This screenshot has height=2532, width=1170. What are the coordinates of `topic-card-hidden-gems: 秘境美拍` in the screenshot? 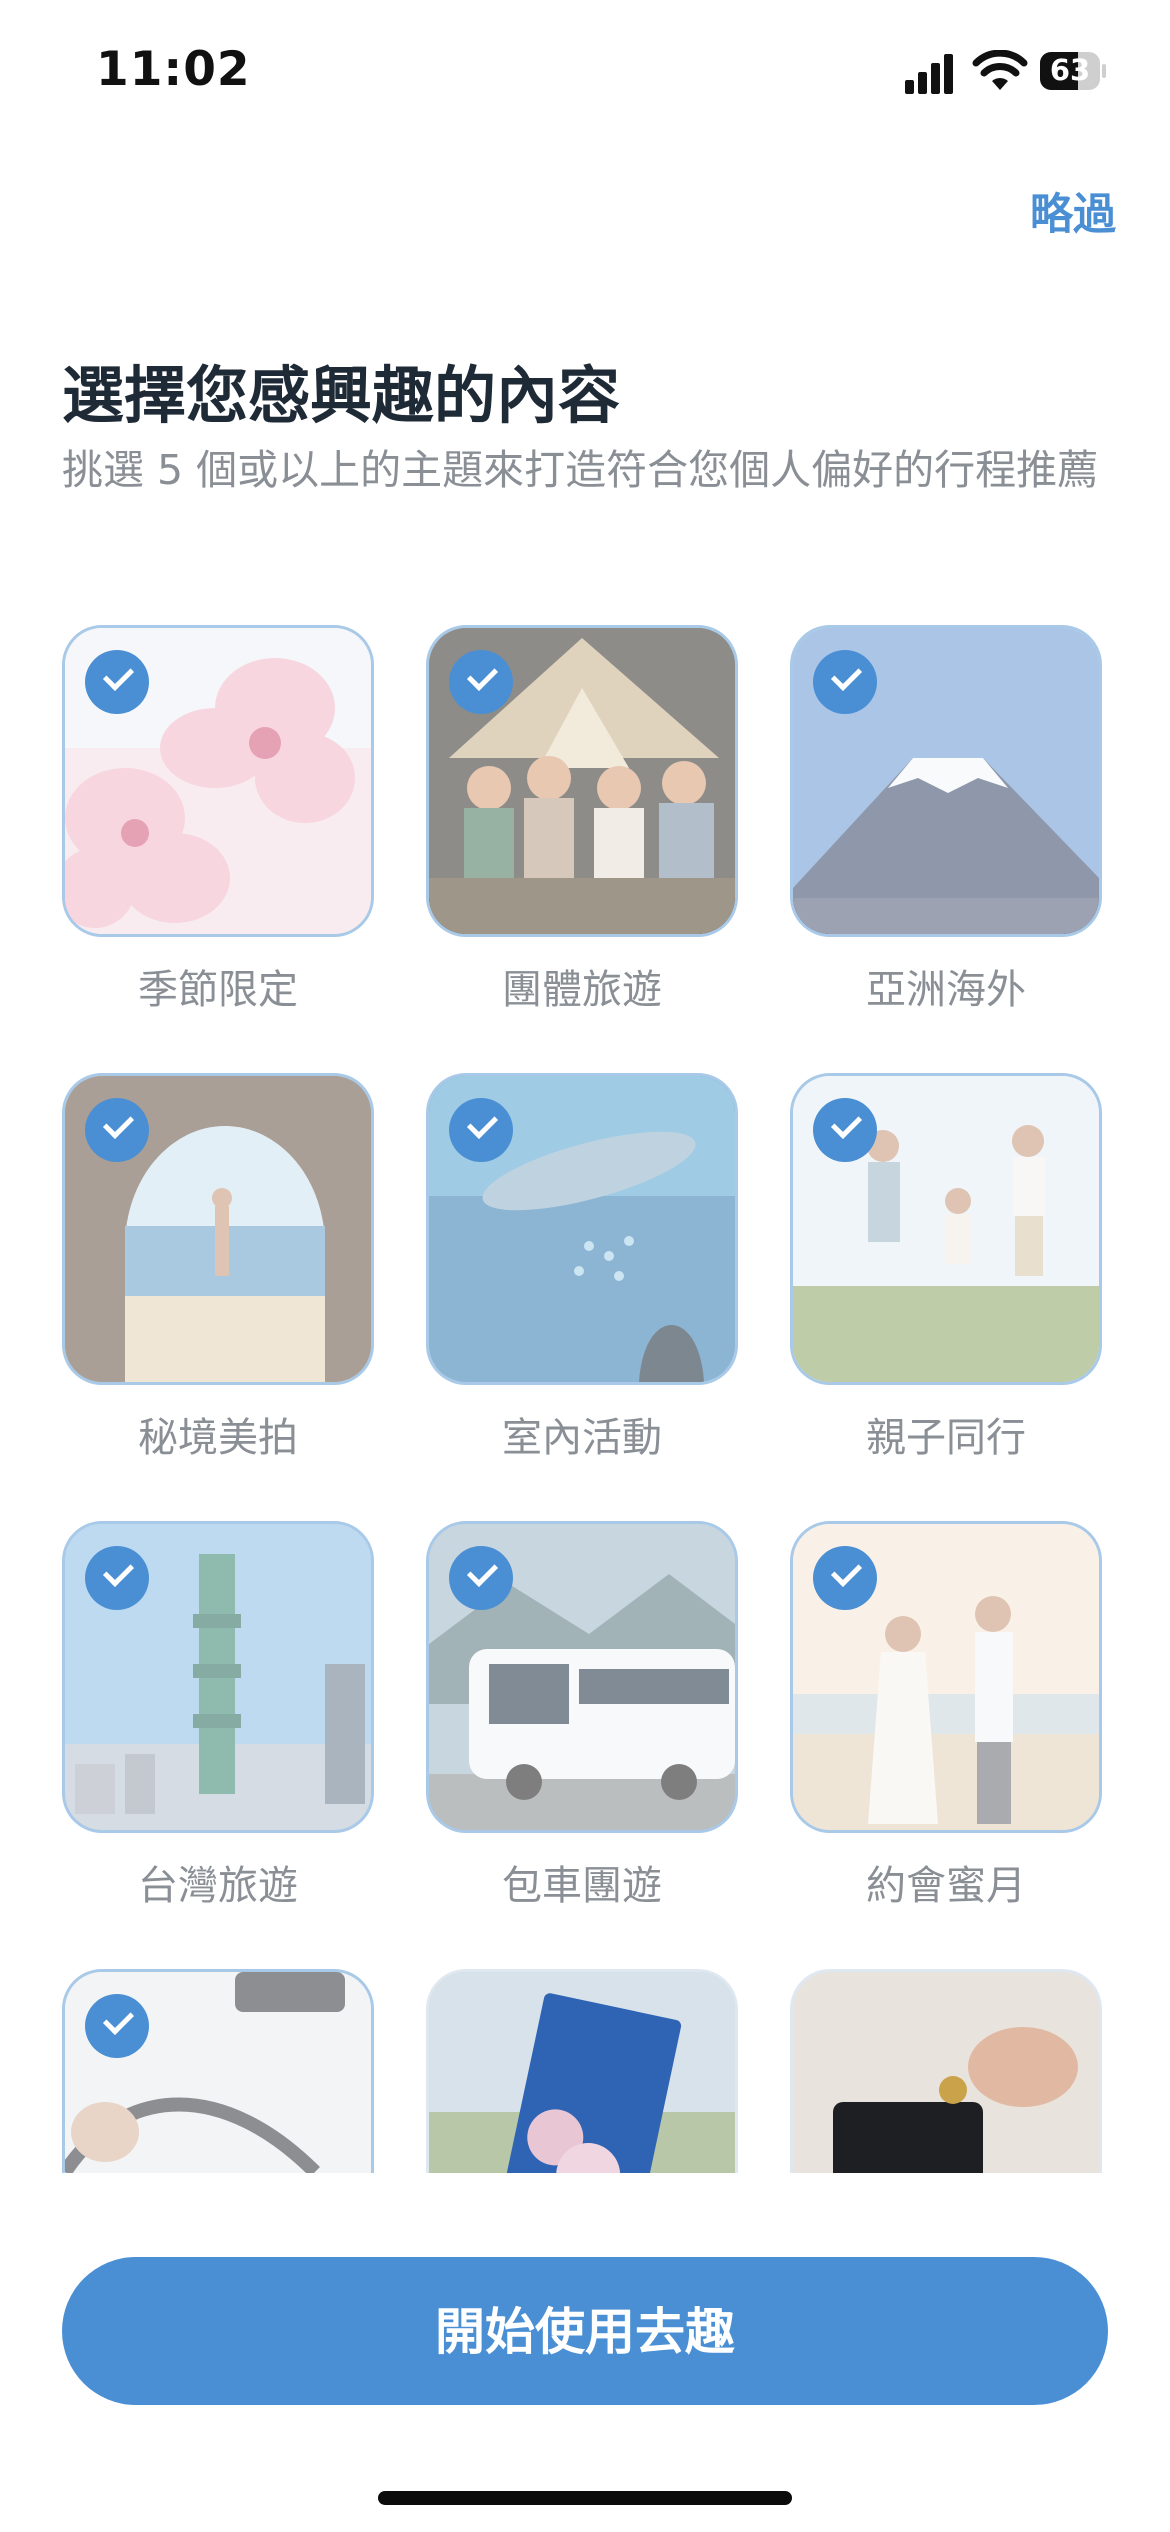 It's located at (218, 1268).